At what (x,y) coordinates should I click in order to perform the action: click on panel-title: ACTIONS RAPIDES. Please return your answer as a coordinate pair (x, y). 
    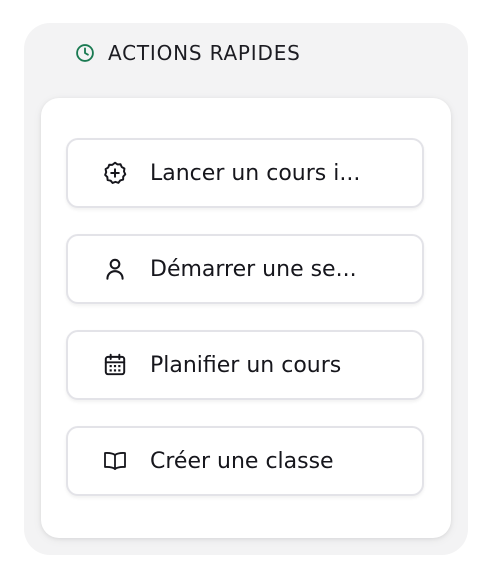
    Looking at the image, I should click on (204, 53).